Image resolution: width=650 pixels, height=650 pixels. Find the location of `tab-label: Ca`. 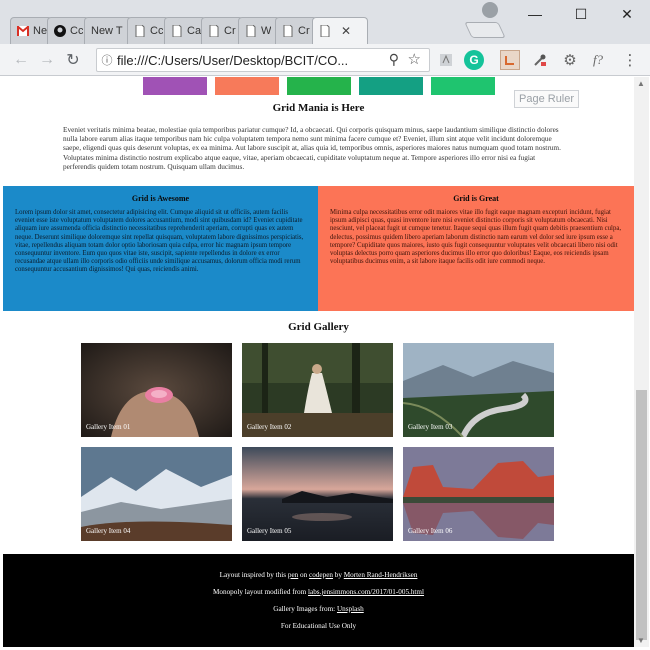

tab-label: Ca is located at coordinates (194, 31).